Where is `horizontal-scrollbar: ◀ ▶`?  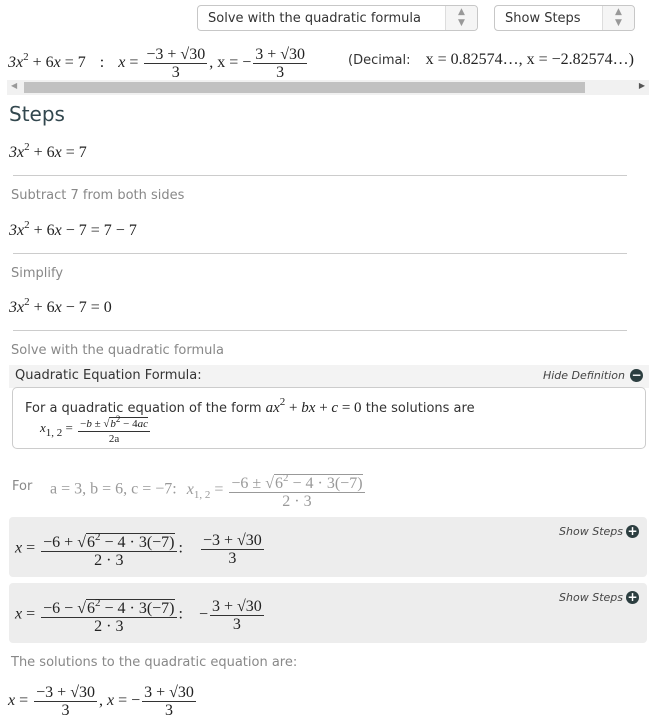 horizontal-scrollbar: ◀ ▶ is located at coordinates (328, 87).